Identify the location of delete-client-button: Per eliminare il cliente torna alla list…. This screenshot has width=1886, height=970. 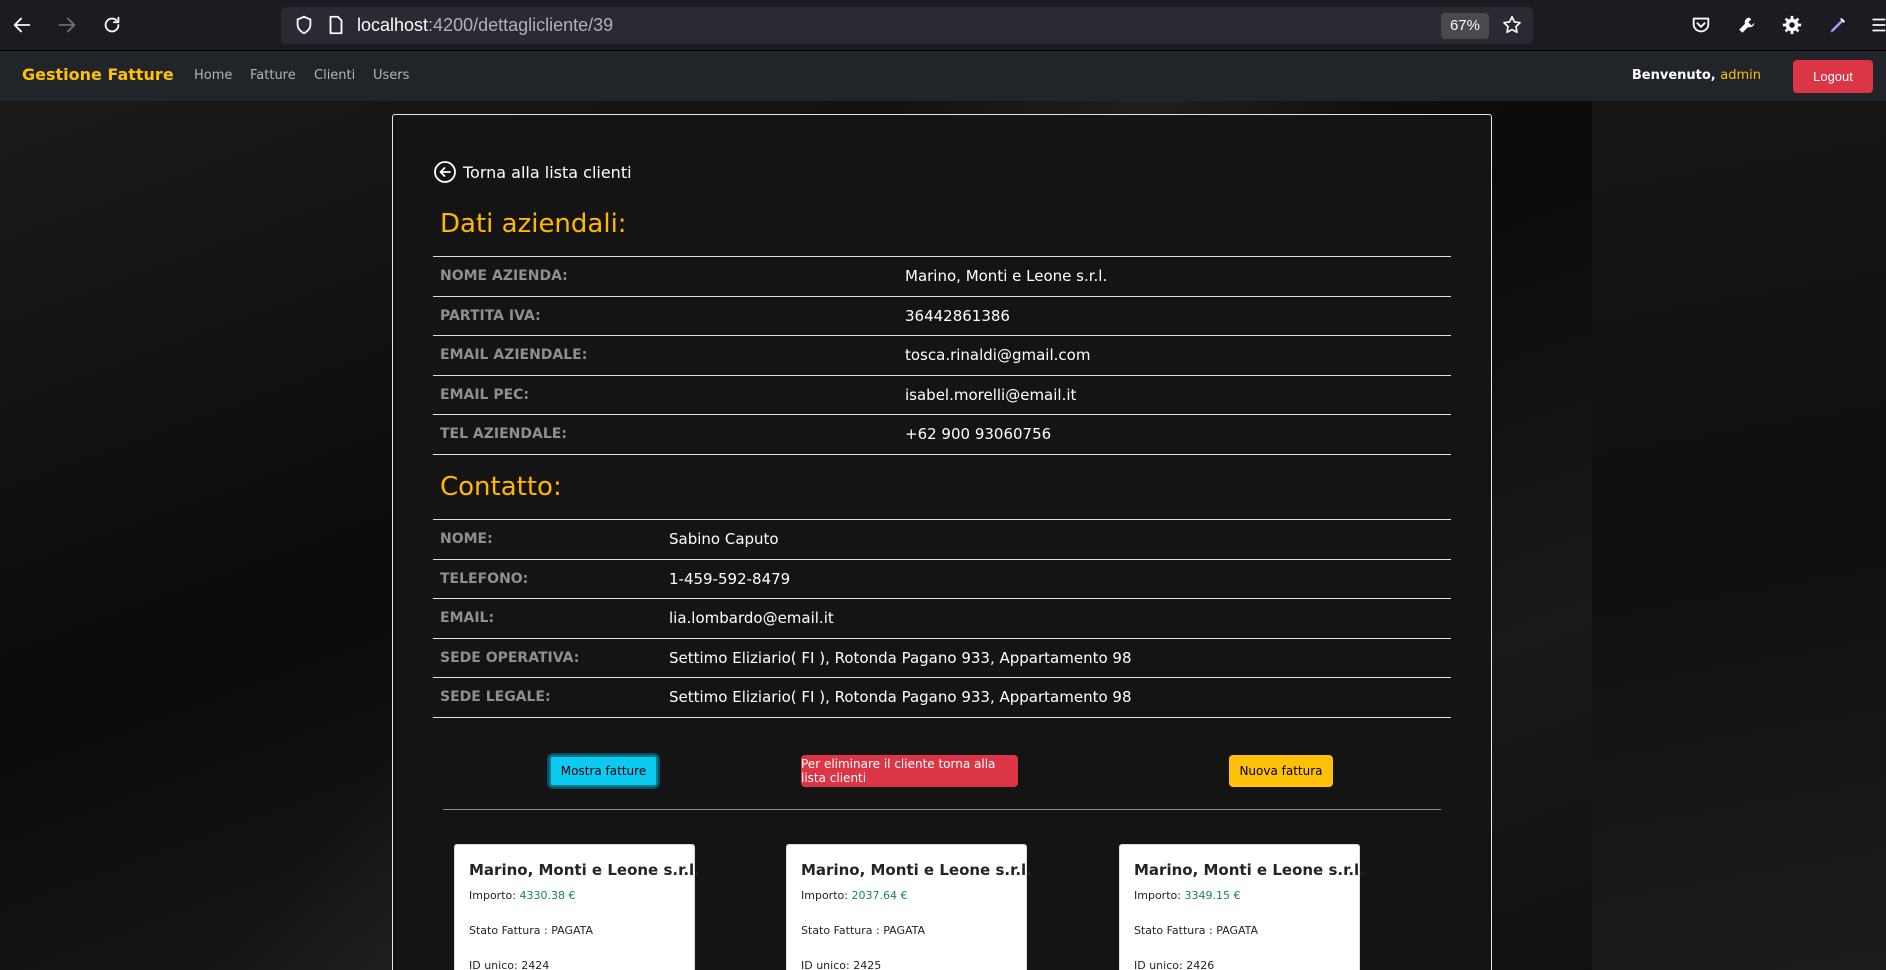
(909, 771).